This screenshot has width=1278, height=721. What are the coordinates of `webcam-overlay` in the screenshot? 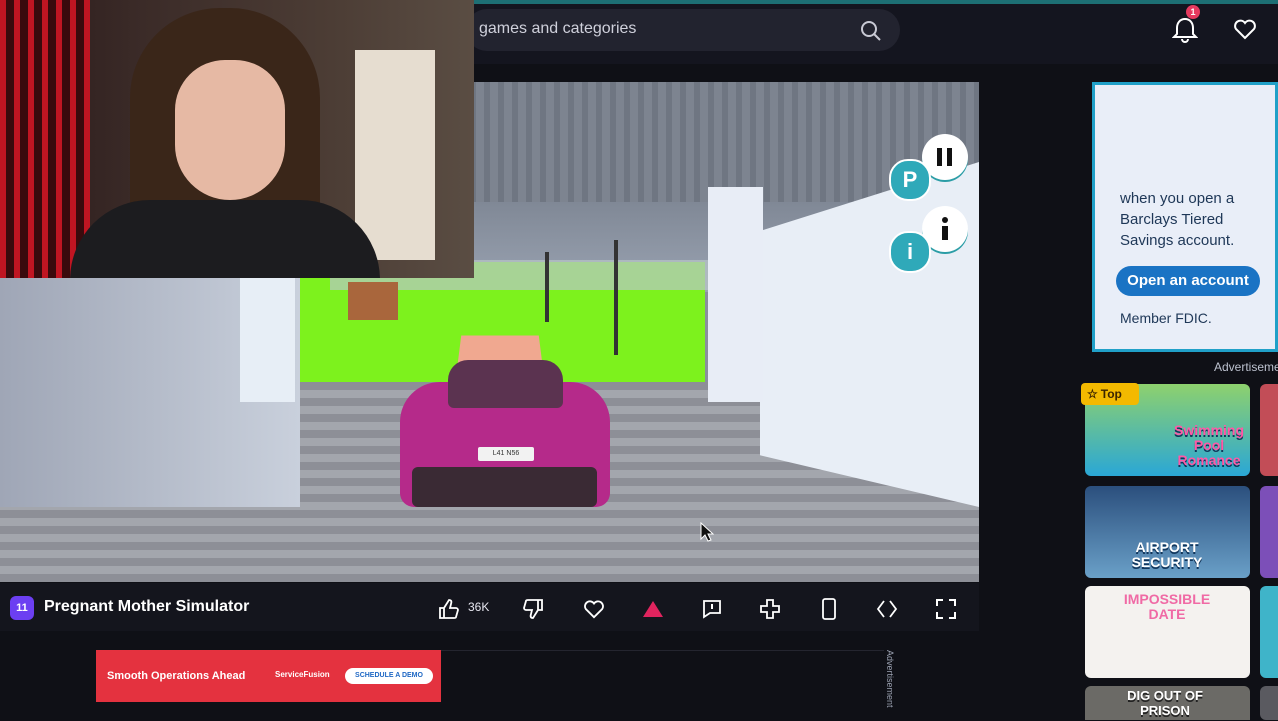 It's located at (237, 139).